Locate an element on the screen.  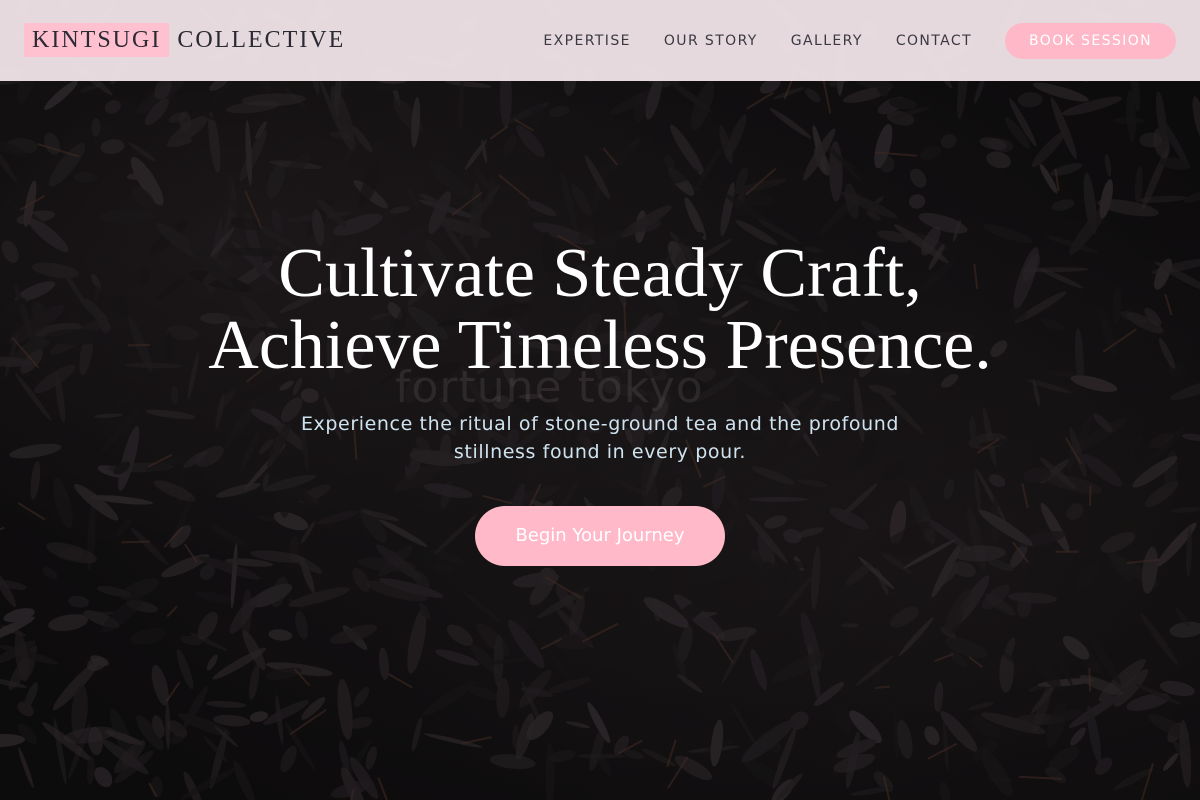
hero-title-line-2: Achieve Timeless Presence. is located at coordinates (600, 345).